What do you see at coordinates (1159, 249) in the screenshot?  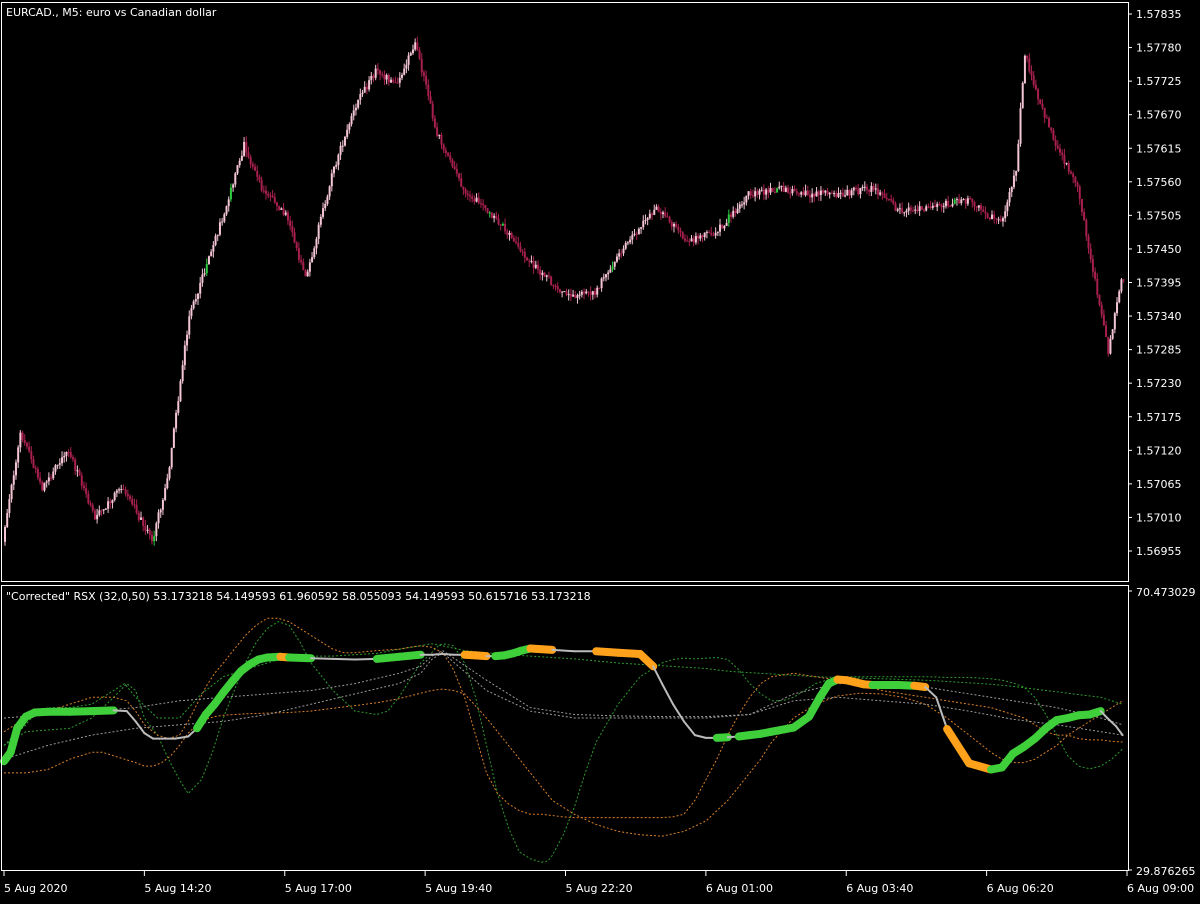 I see `price-tick-label: 1.57450` at bounding box center [1159, 249].